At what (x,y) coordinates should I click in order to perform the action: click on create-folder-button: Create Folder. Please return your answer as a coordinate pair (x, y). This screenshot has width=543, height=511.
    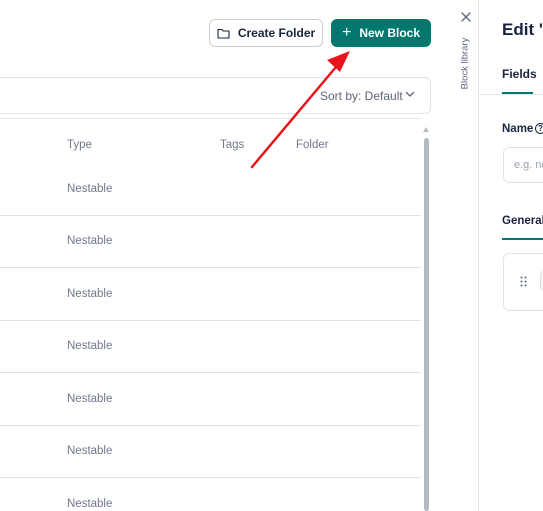
    Looking at the image, I should click on (266, 33).